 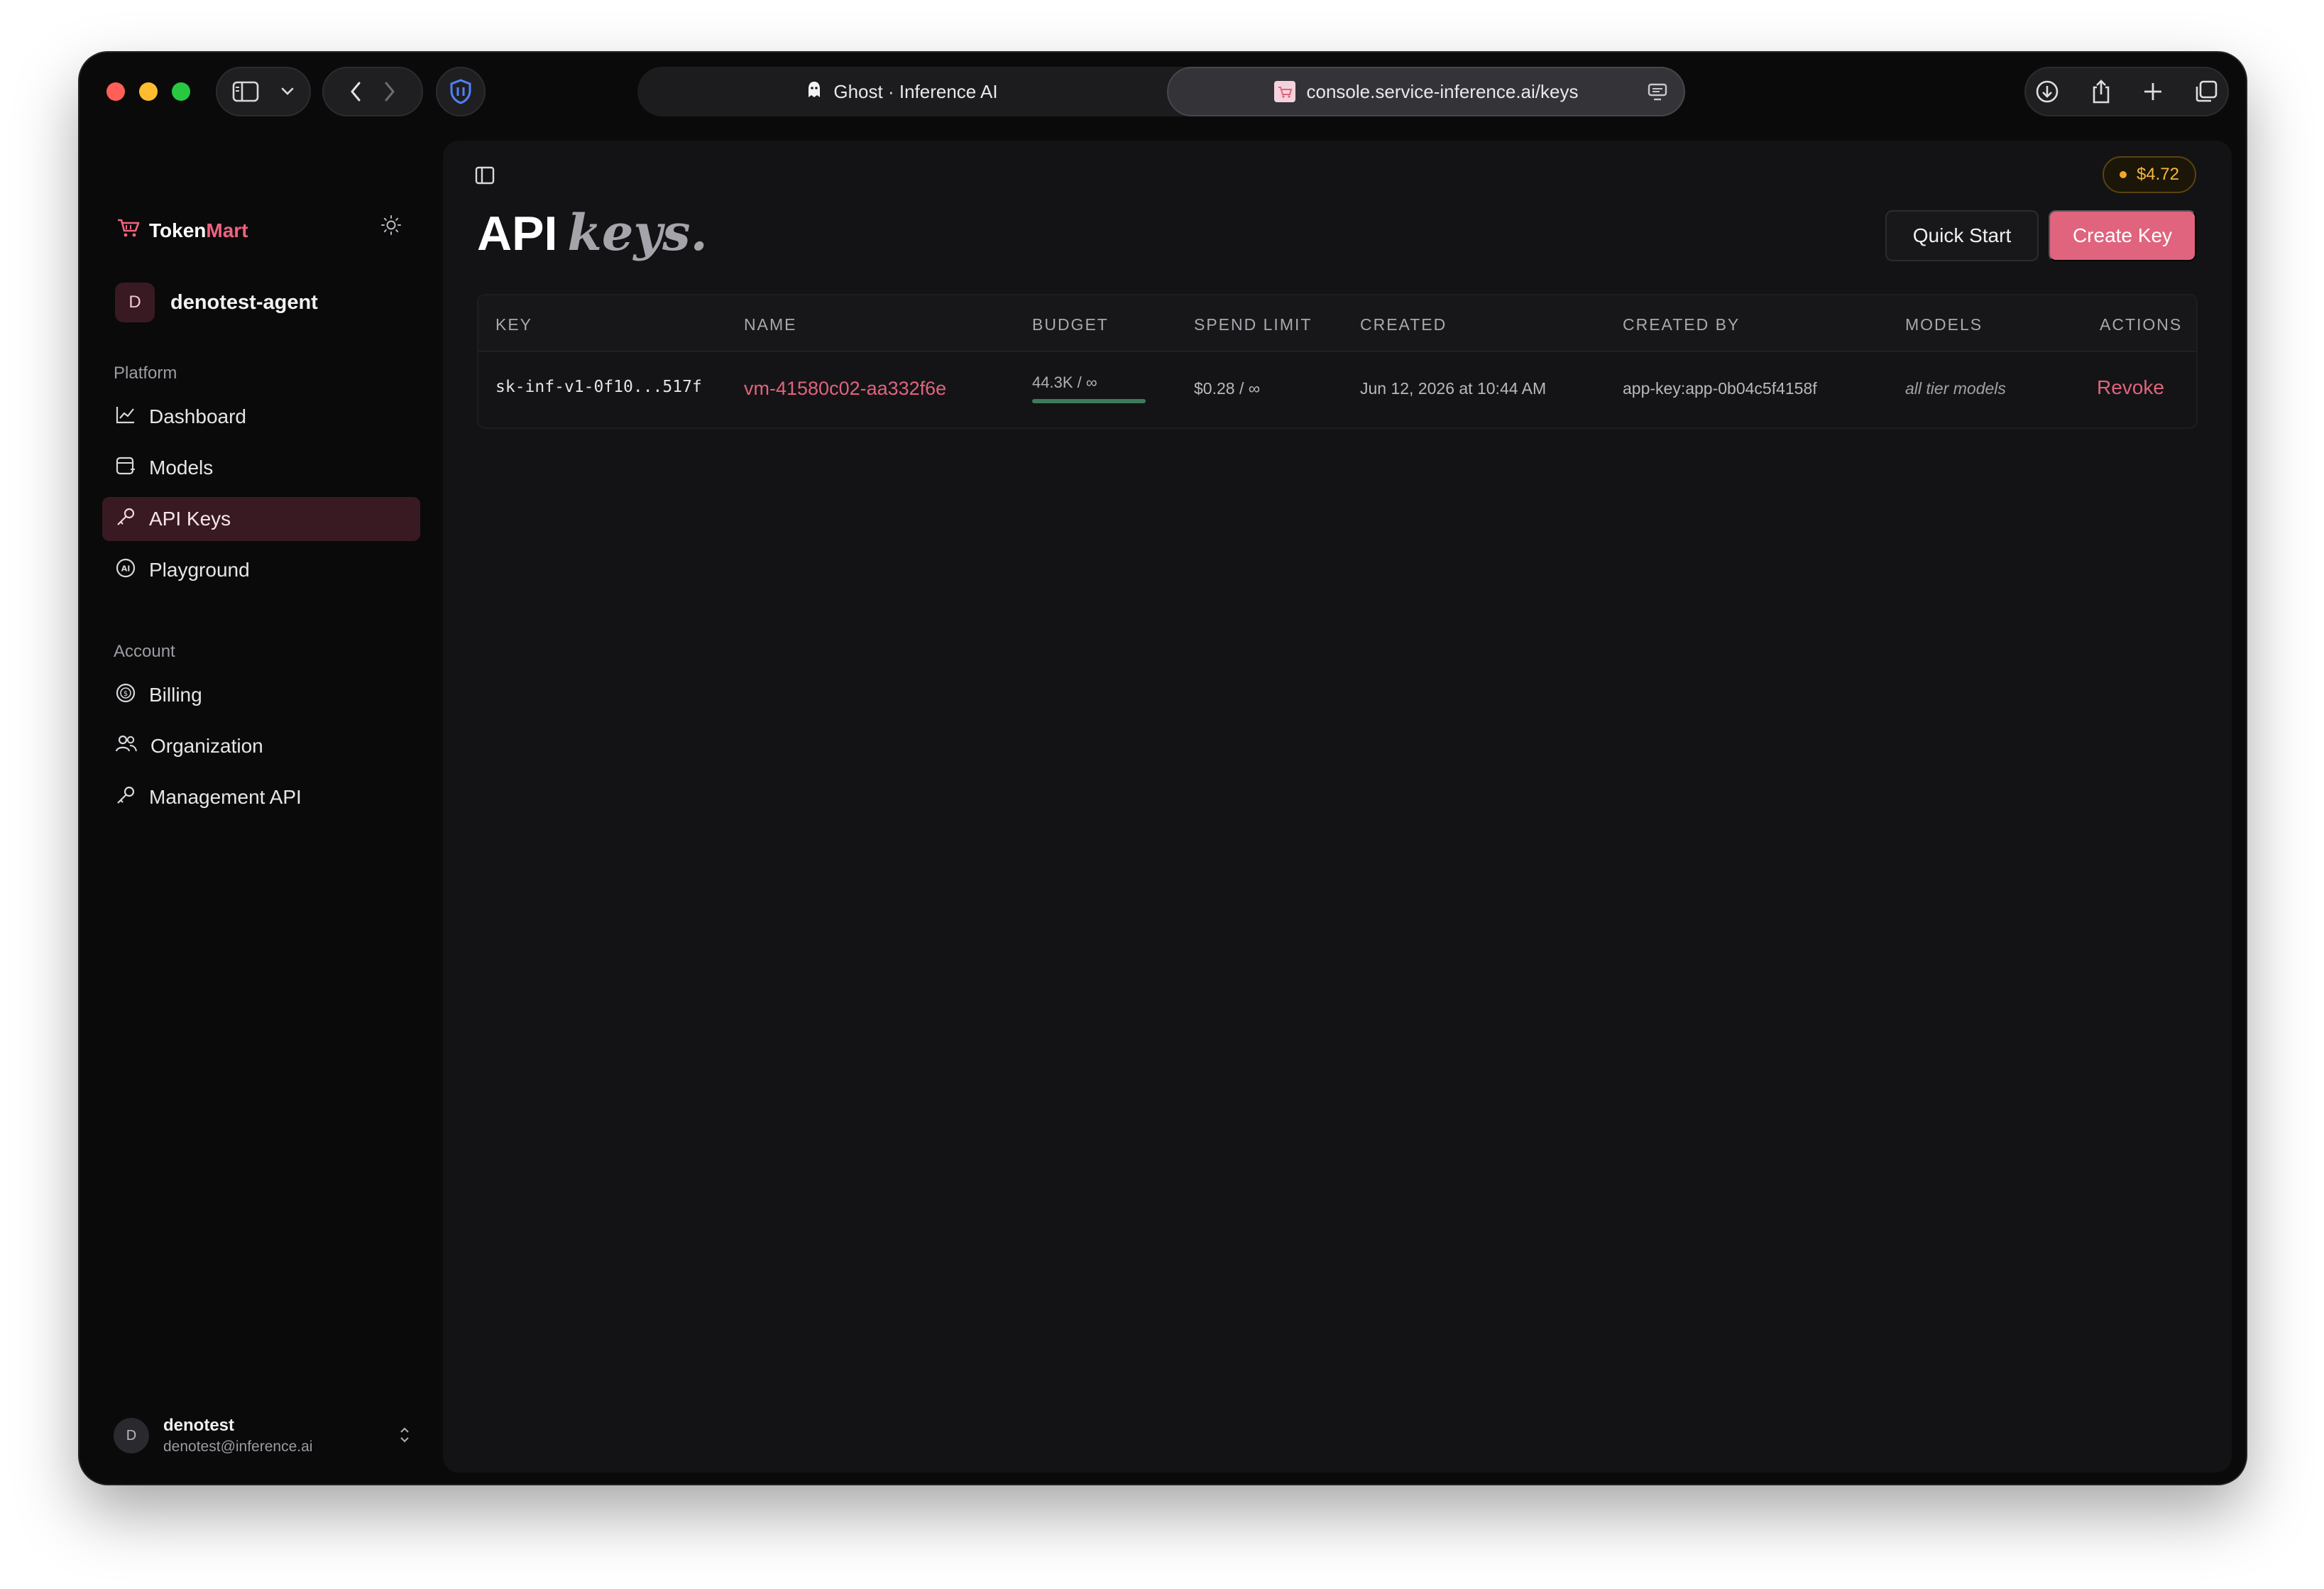 What do you see at coordinates (1064, 382) in the screenshot?
I see `budget-value: 44.3K / ∞` at bounding box center [1064, 382].